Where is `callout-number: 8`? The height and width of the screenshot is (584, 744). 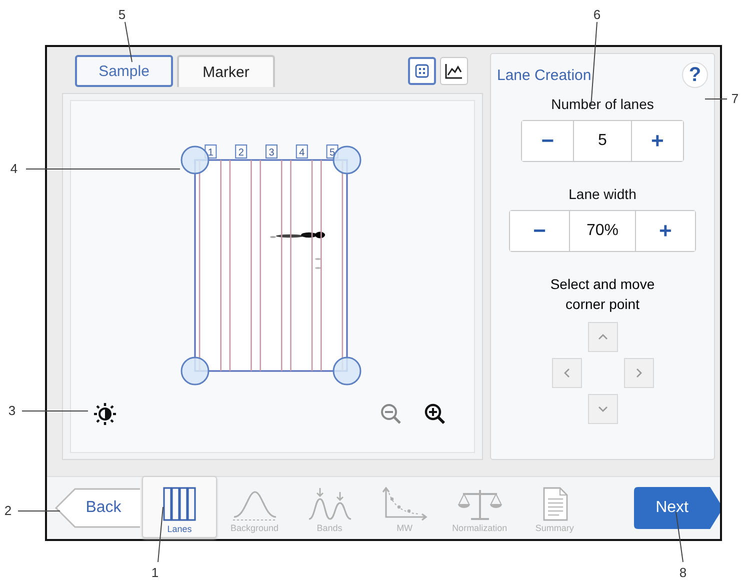 callout-number: 8 is located at coordinates (683, 572).